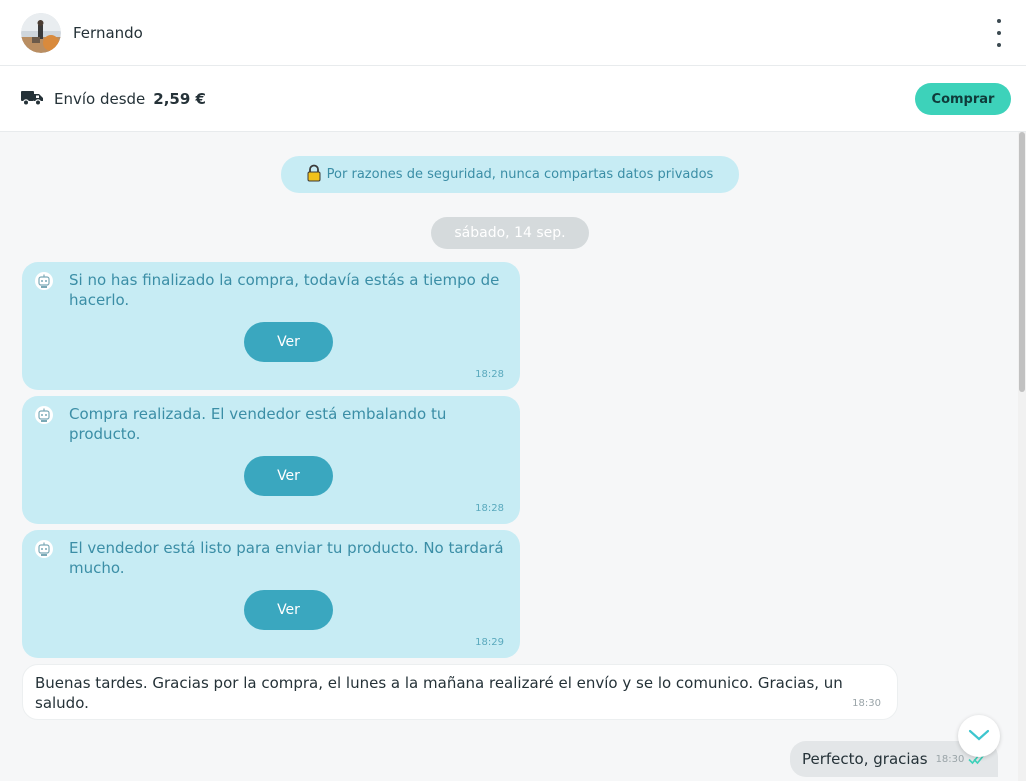 The image size is (1026, 781). Describe the element at coordinates (1022, 456) in the screenshot. I see `chat-scrollbar` at that location.